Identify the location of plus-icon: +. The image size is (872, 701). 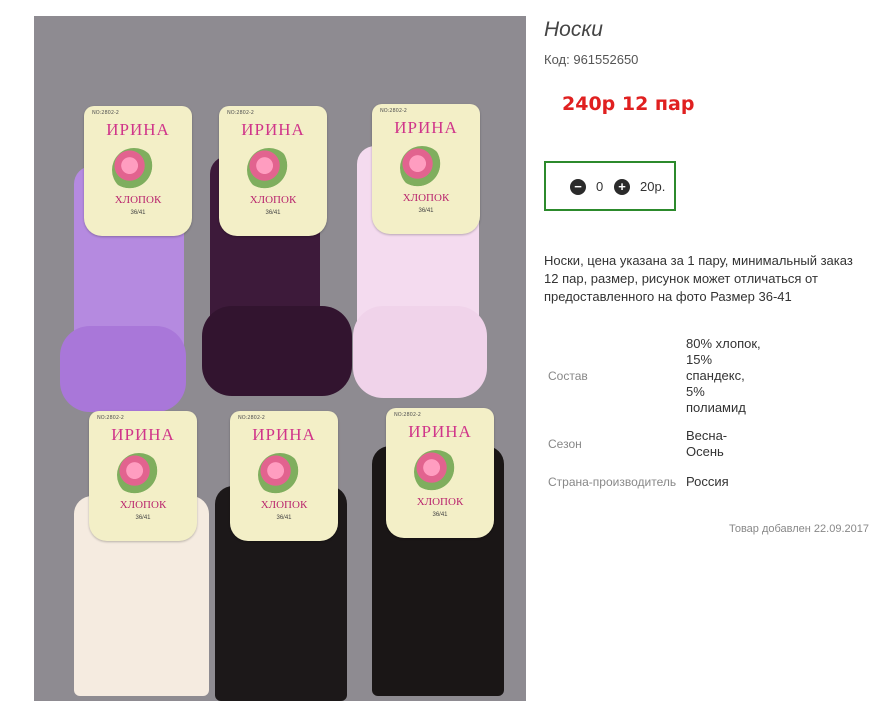
(622, 186).